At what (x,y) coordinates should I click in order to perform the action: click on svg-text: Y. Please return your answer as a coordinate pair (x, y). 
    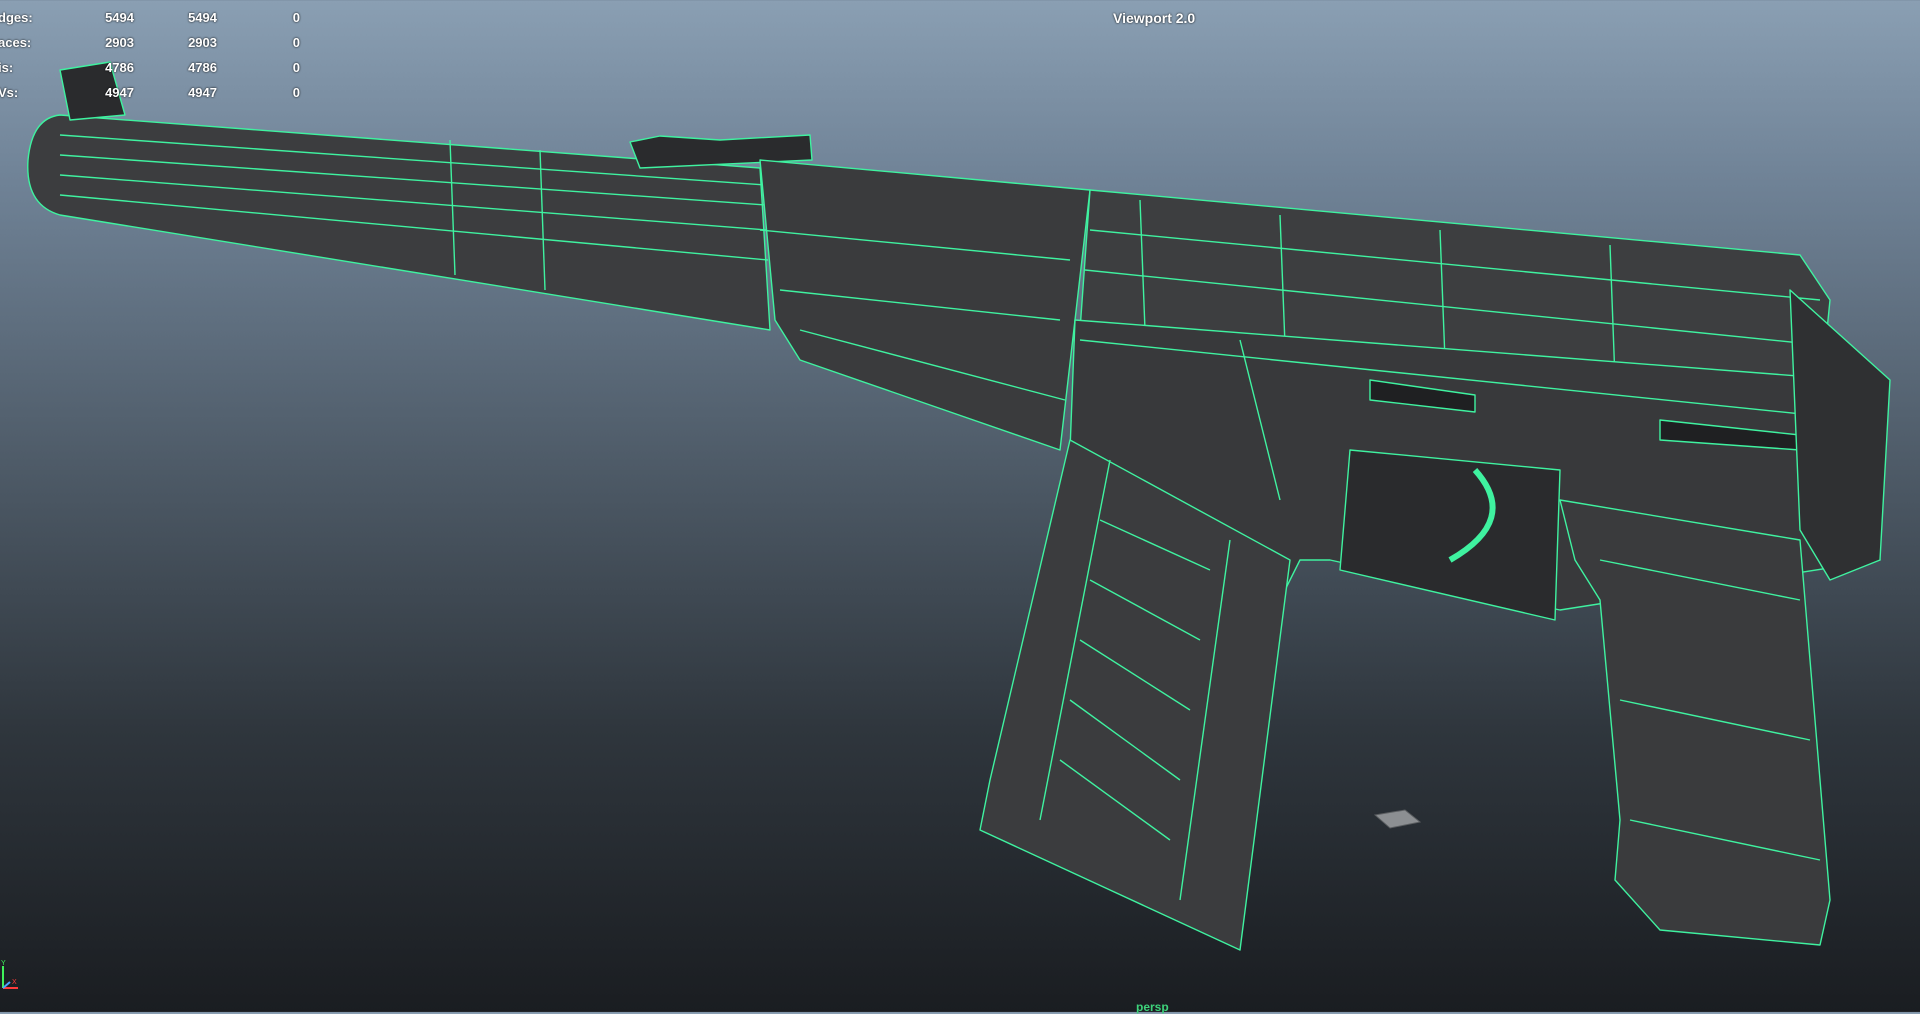
    Looking at the image, I should click on (3, 963).